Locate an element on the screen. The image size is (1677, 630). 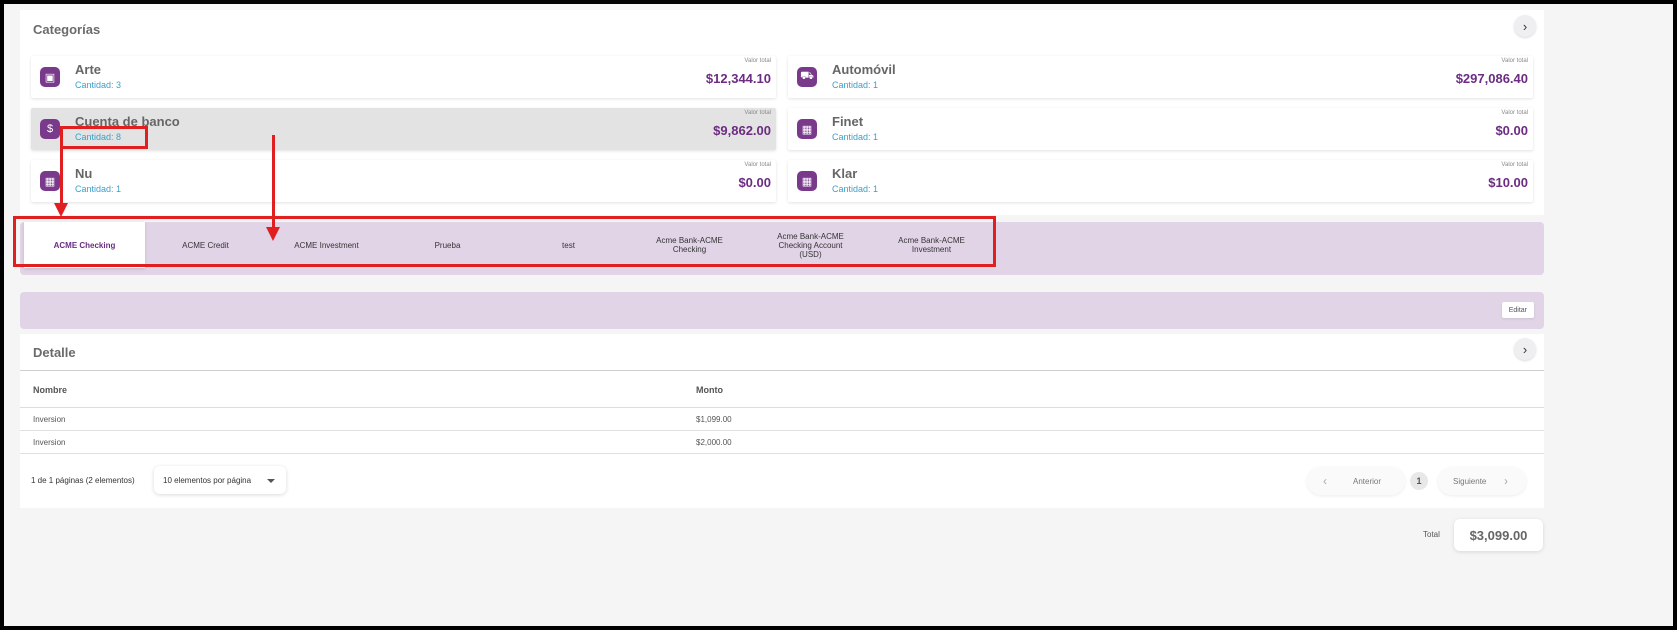
total-label: Total is located at coordinates (1431, 534).